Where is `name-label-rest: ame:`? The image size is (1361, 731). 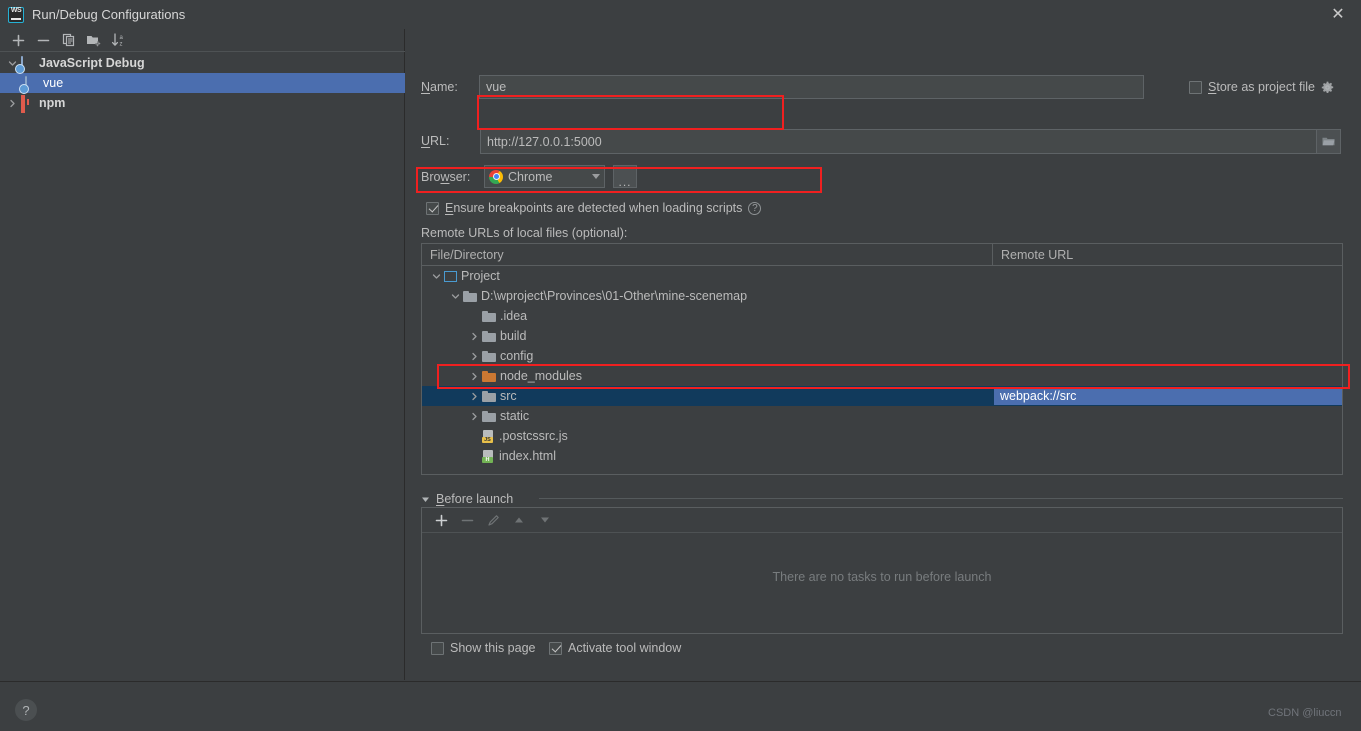
name-label-rest: ame: is located at coordinates (444, 87).